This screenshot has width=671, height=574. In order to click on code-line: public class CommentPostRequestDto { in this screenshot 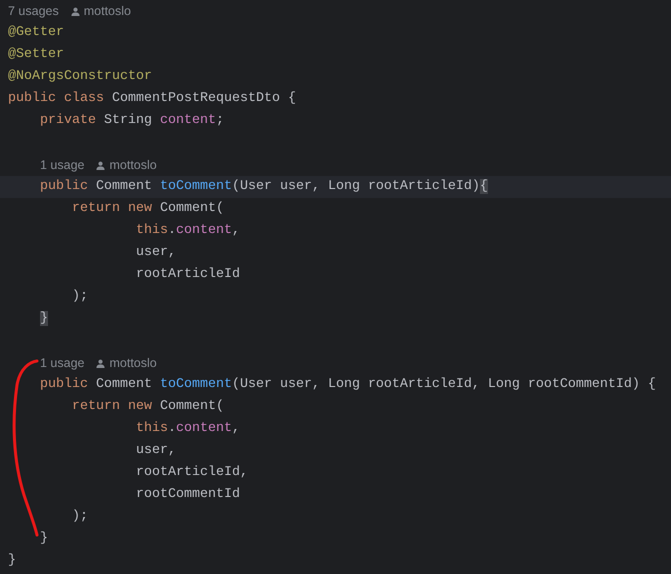, I will do `click(152, 99)`.